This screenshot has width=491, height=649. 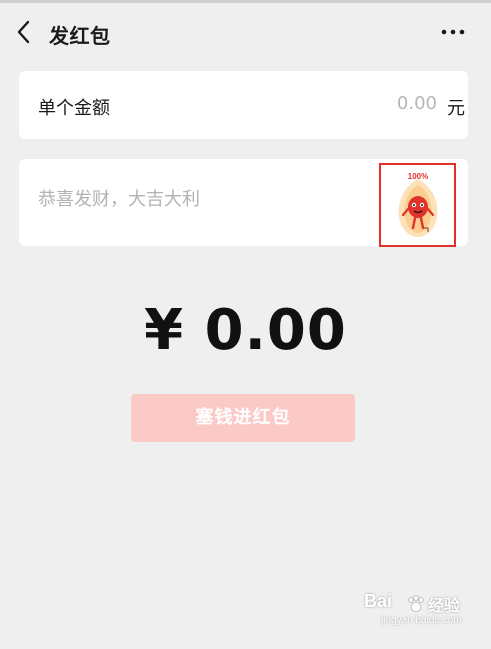 What do you see at coordinates (203, 199) in the screenshot?
I see `greeting-input` at bounding box center [203, 199].